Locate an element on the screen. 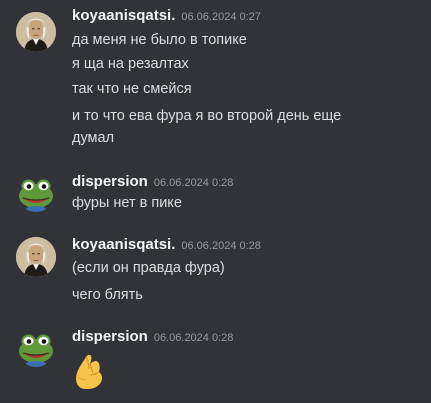  message-header: koyaanisqatsi. 06.06.2024 0:27 is located at coordinates (166, 16).